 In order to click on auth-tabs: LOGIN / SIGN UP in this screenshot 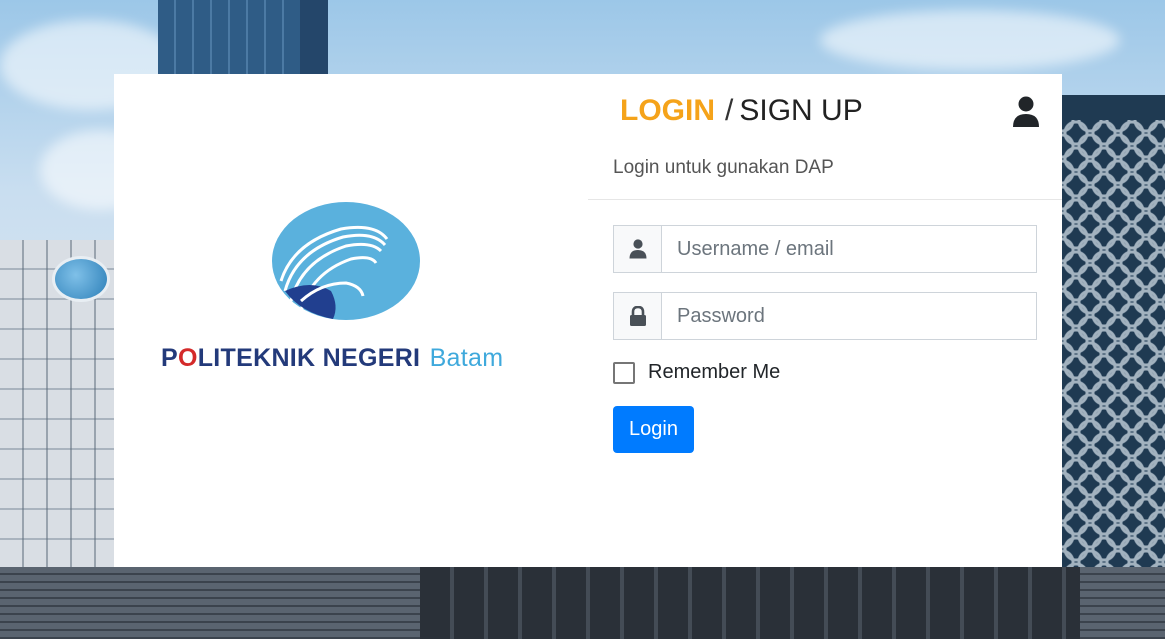, I will do `click(741, 111)`.